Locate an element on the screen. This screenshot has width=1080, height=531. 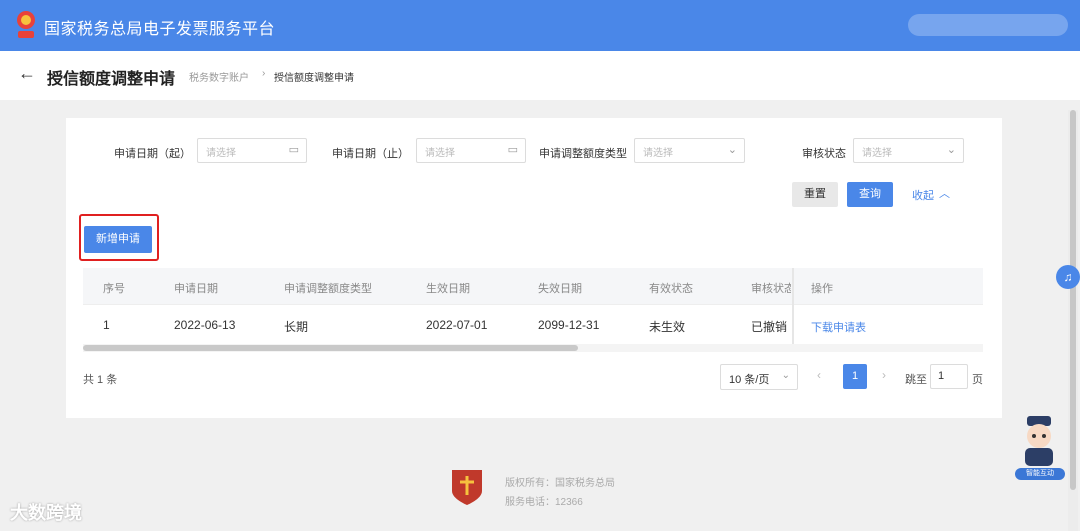
adjust-type-select: 请选择 ⌄ is located at coordinates (689, 150).